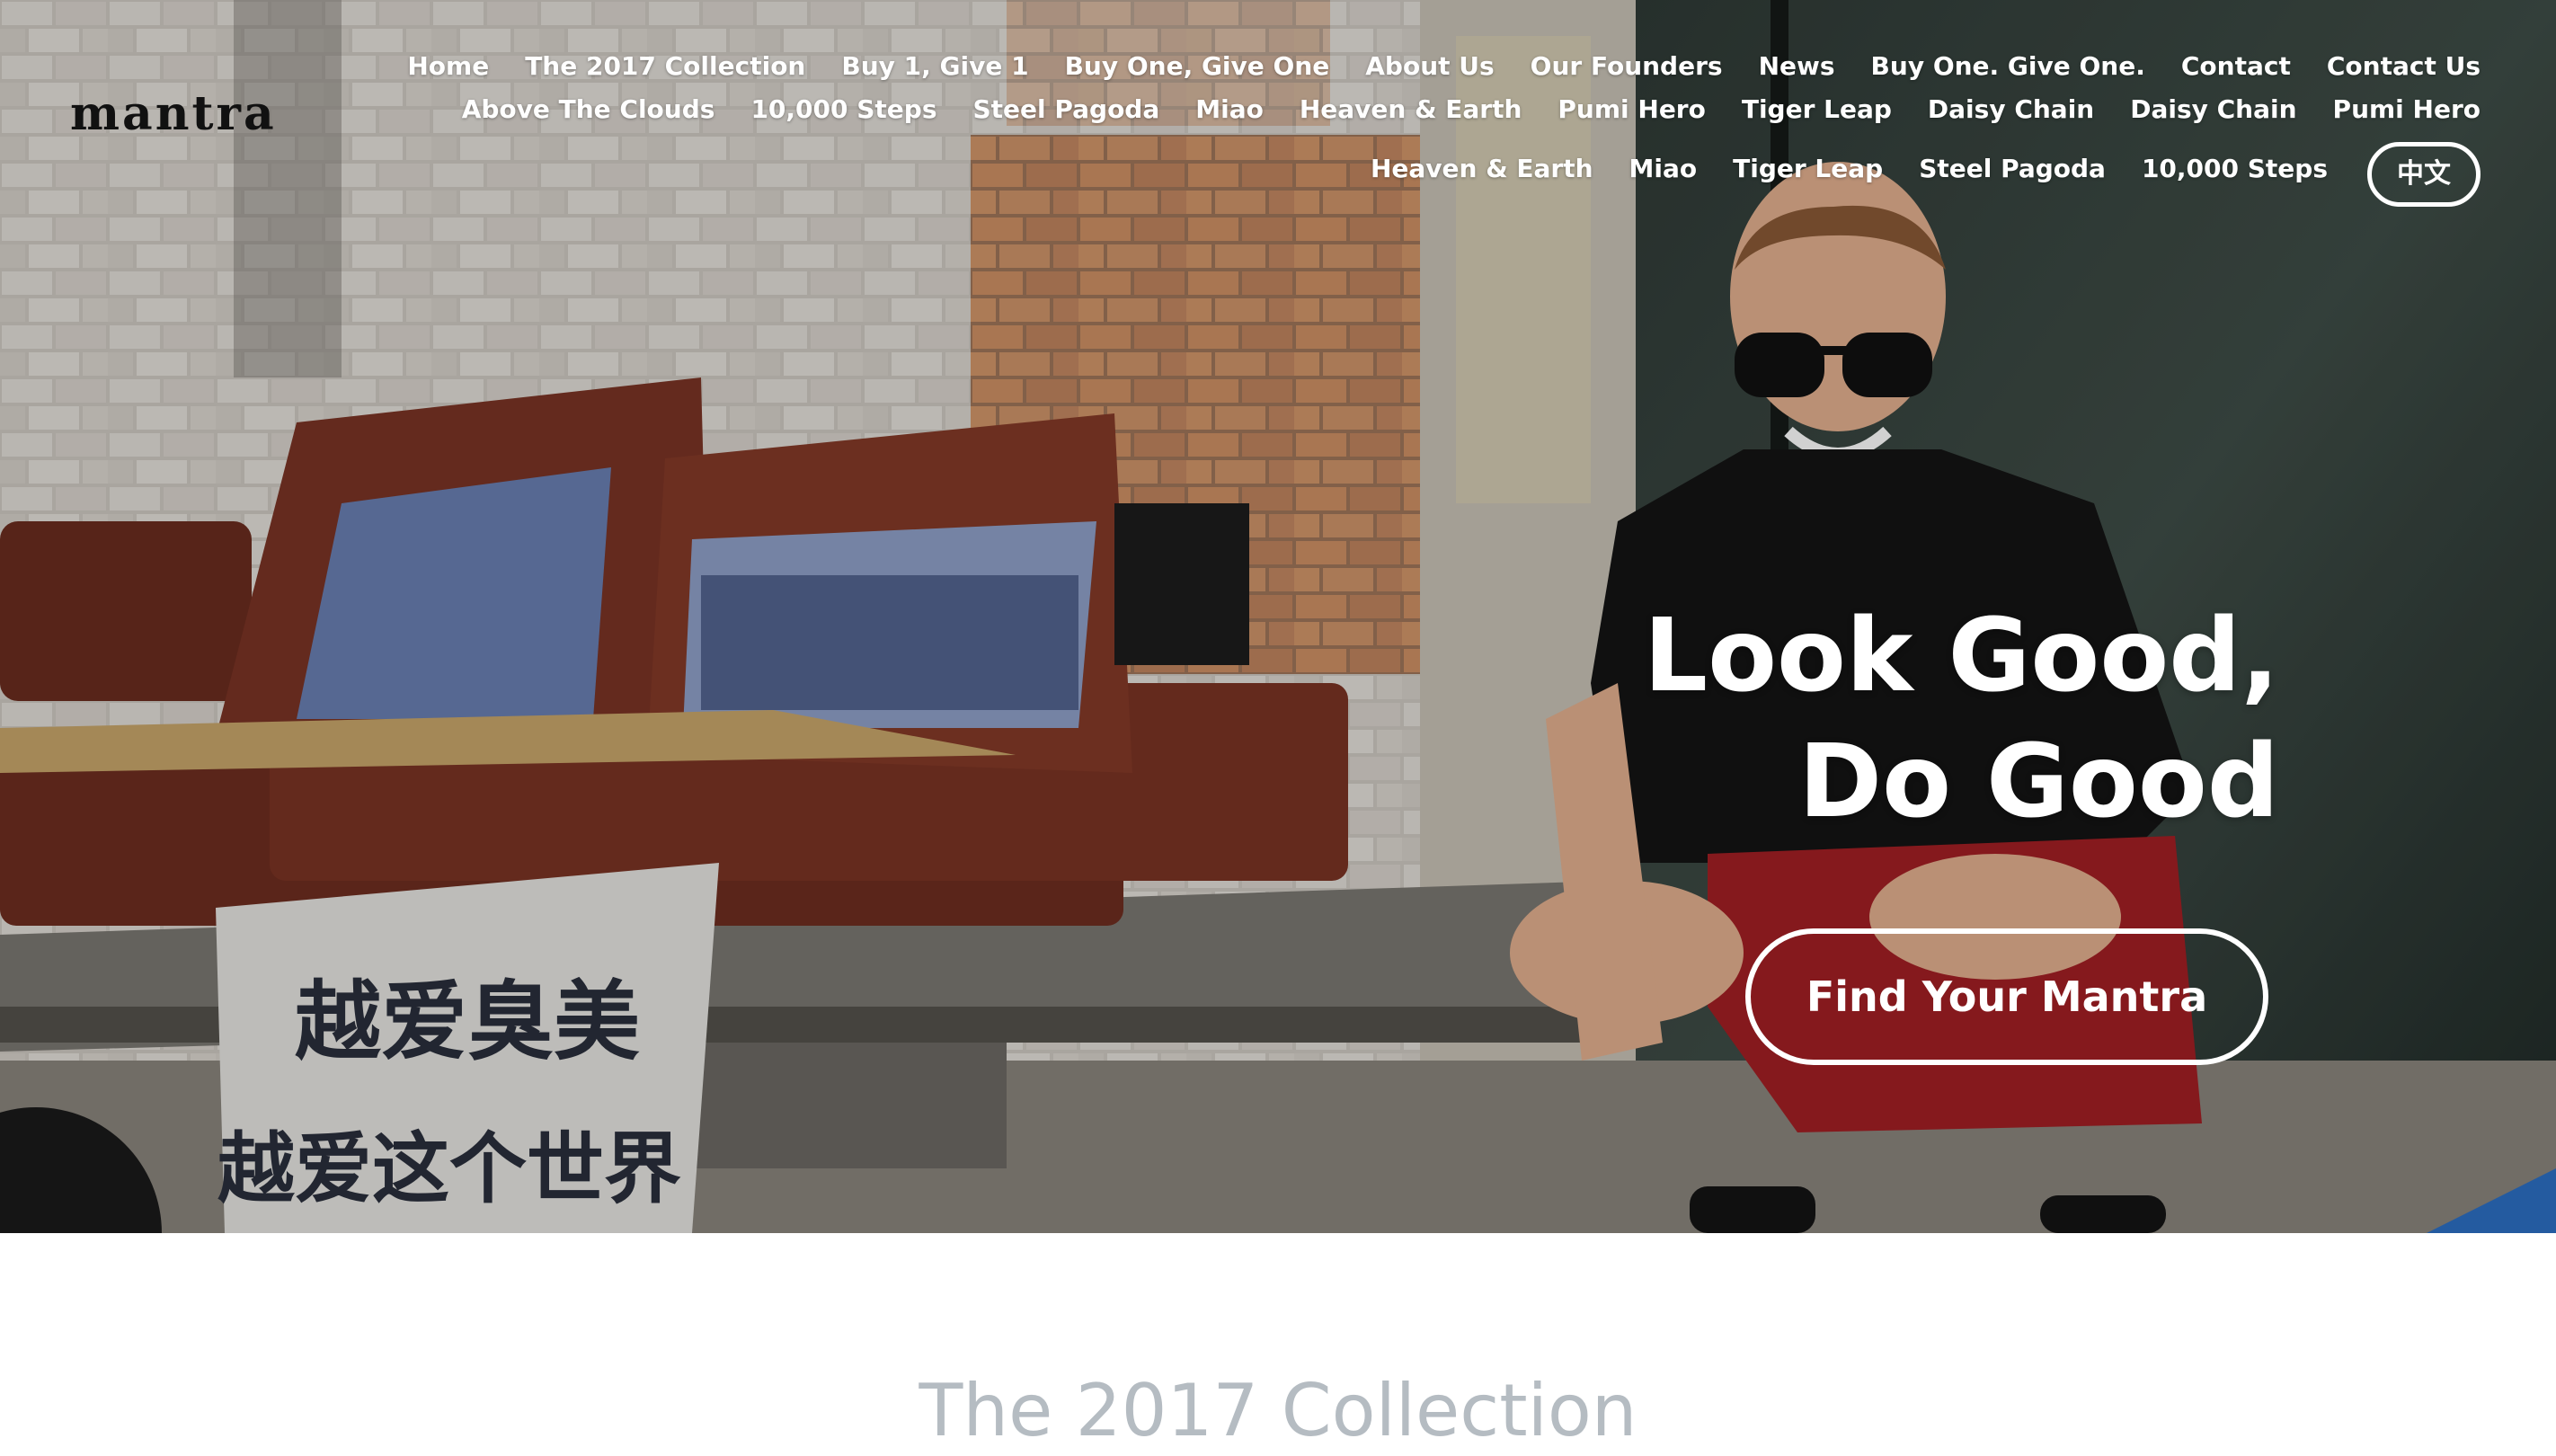  Describe the element at coordinates (1278, 1410) in the screenshot. I see `section-title: The 2017 Collection` at that location.